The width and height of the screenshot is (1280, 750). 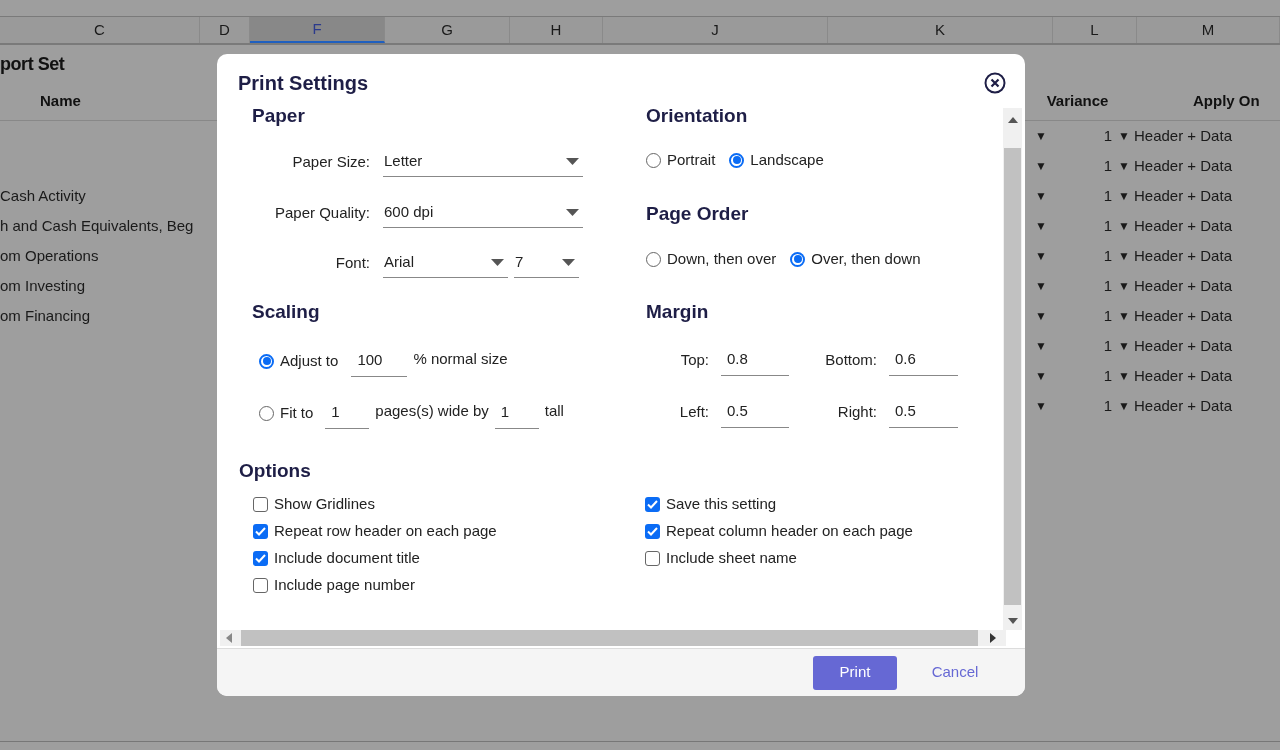 I want to click on dropdown: Arial, so click(x=445, y=263).